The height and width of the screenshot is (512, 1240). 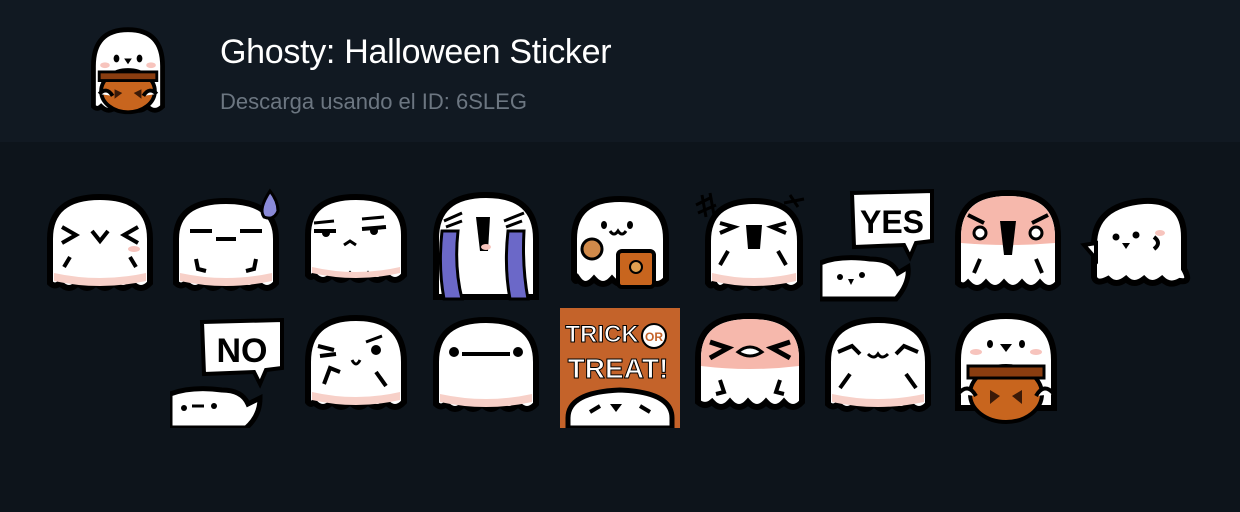 What do you see at coordinates (654, 337) in the screenshot?
I see `or-text: OR` at bounding box center [654, 337].